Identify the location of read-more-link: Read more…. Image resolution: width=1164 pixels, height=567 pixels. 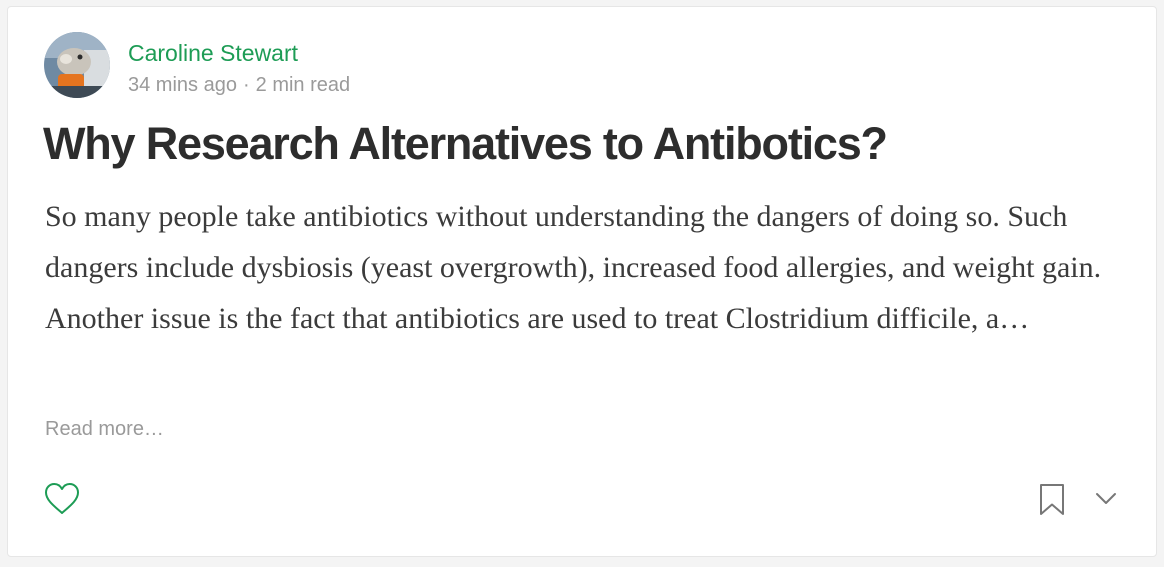
(104, 429).